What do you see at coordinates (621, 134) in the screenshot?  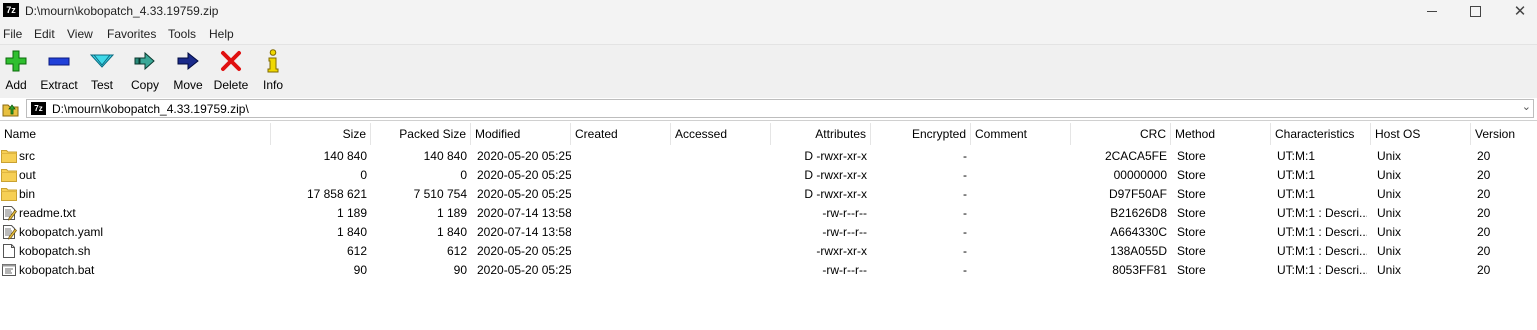 I see `column-header-created: Created` at bounding box center [621, 134].